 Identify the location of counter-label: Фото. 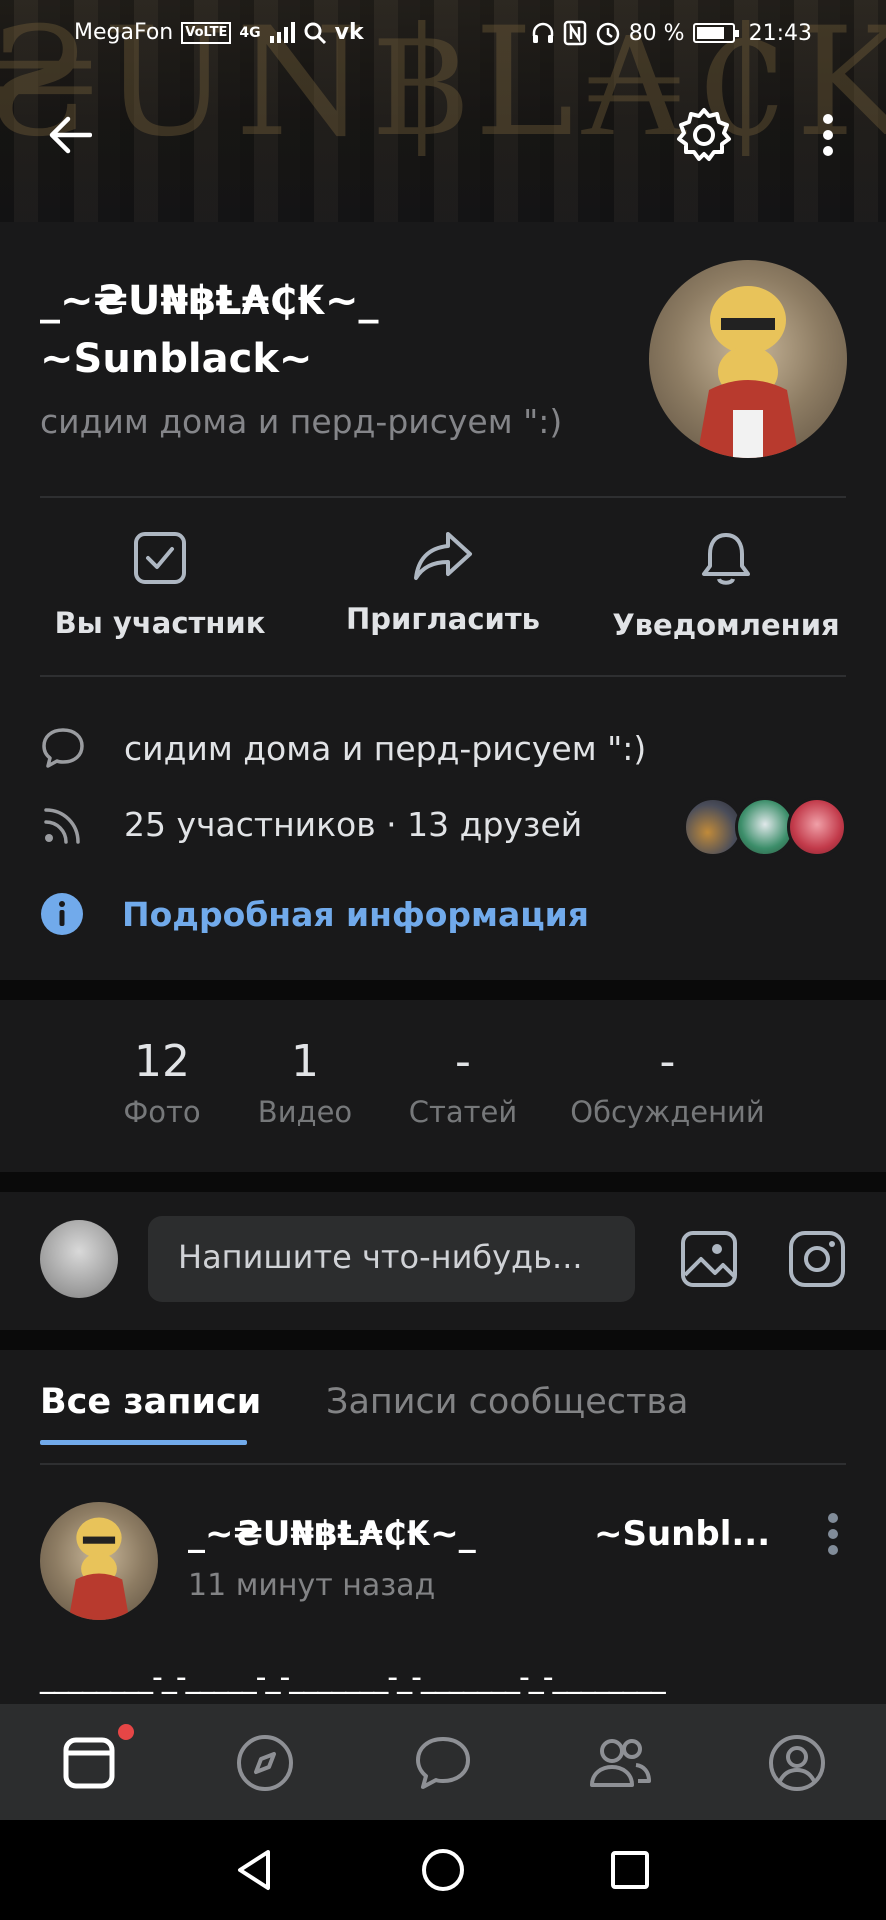
(162, 1112).